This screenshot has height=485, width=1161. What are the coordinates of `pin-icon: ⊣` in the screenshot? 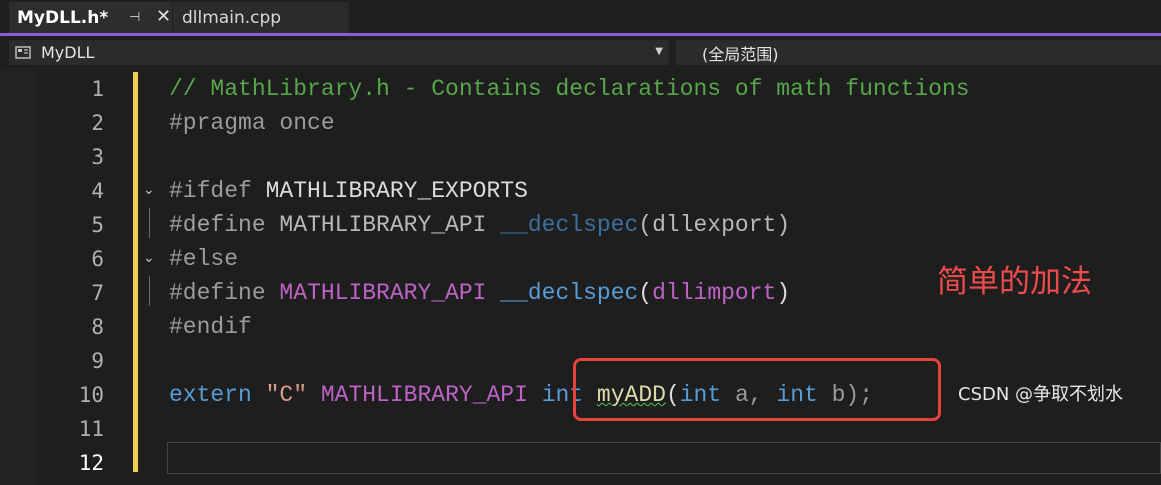 It's located at (134, 18).